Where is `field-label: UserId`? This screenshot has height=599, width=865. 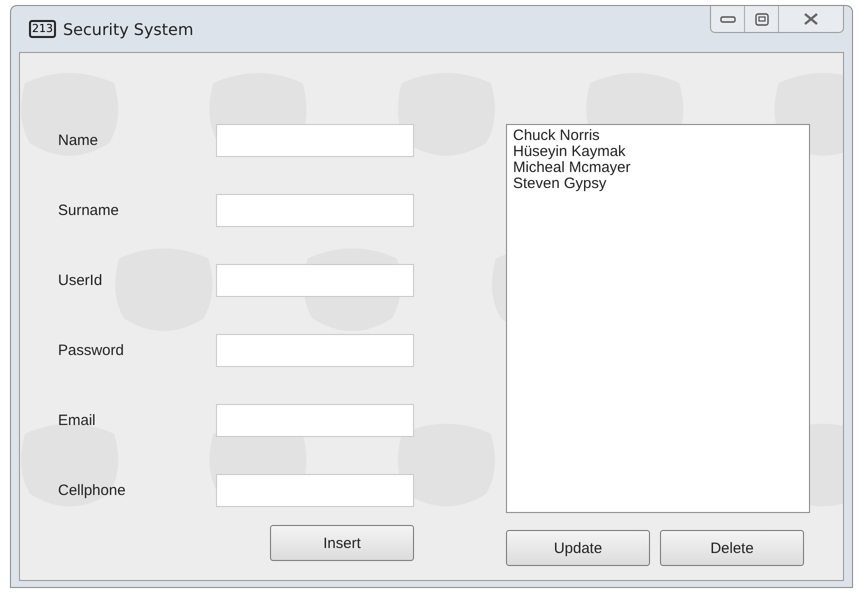
field-label: UserId is located at coordinates (80, 280).